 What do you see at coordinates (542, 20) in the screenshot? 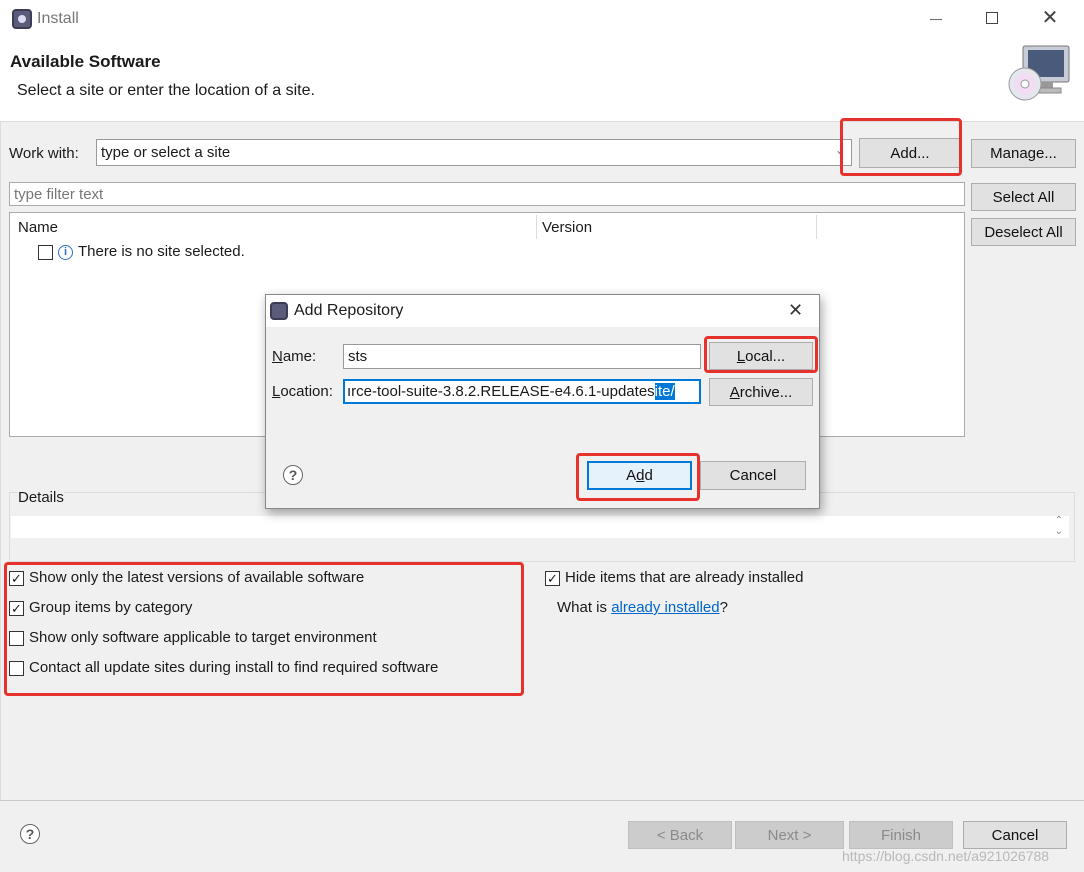
I see `title-bar: Install ✕` at bounding box center [542, 20].